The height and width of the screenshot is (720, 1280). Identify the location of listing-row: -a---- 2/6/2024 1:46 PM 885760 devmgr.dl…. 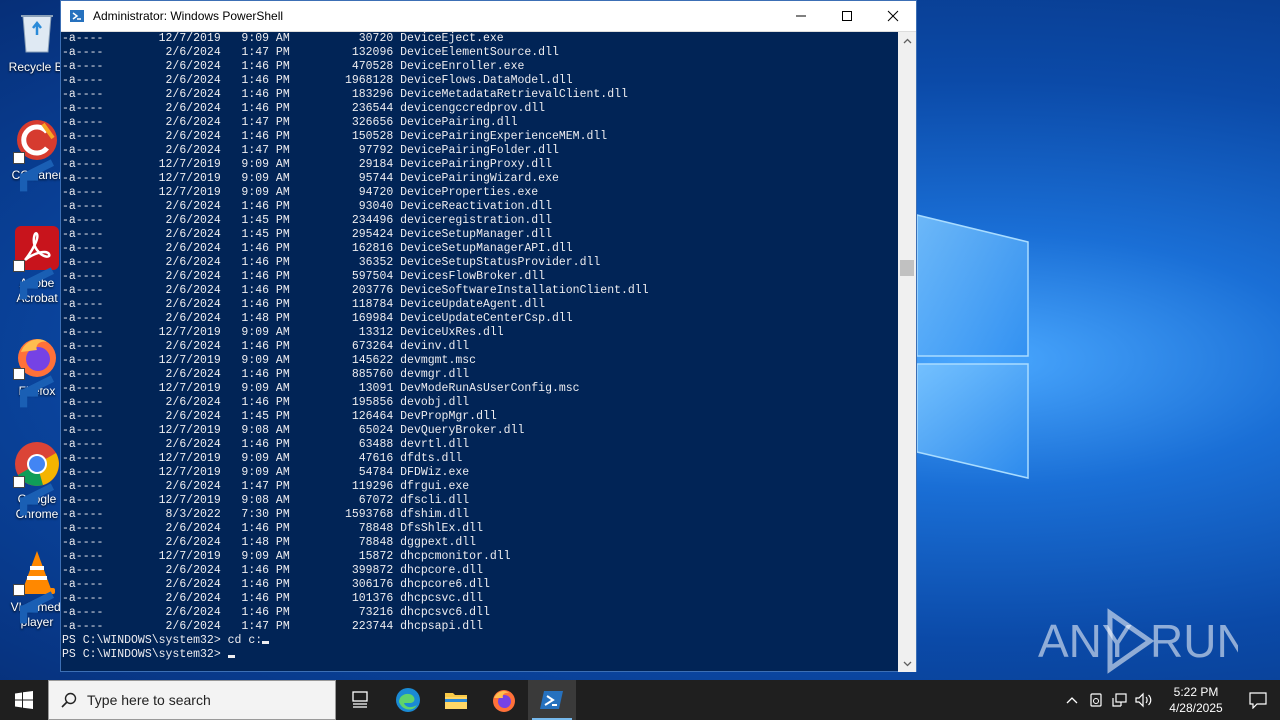
(266, 374).